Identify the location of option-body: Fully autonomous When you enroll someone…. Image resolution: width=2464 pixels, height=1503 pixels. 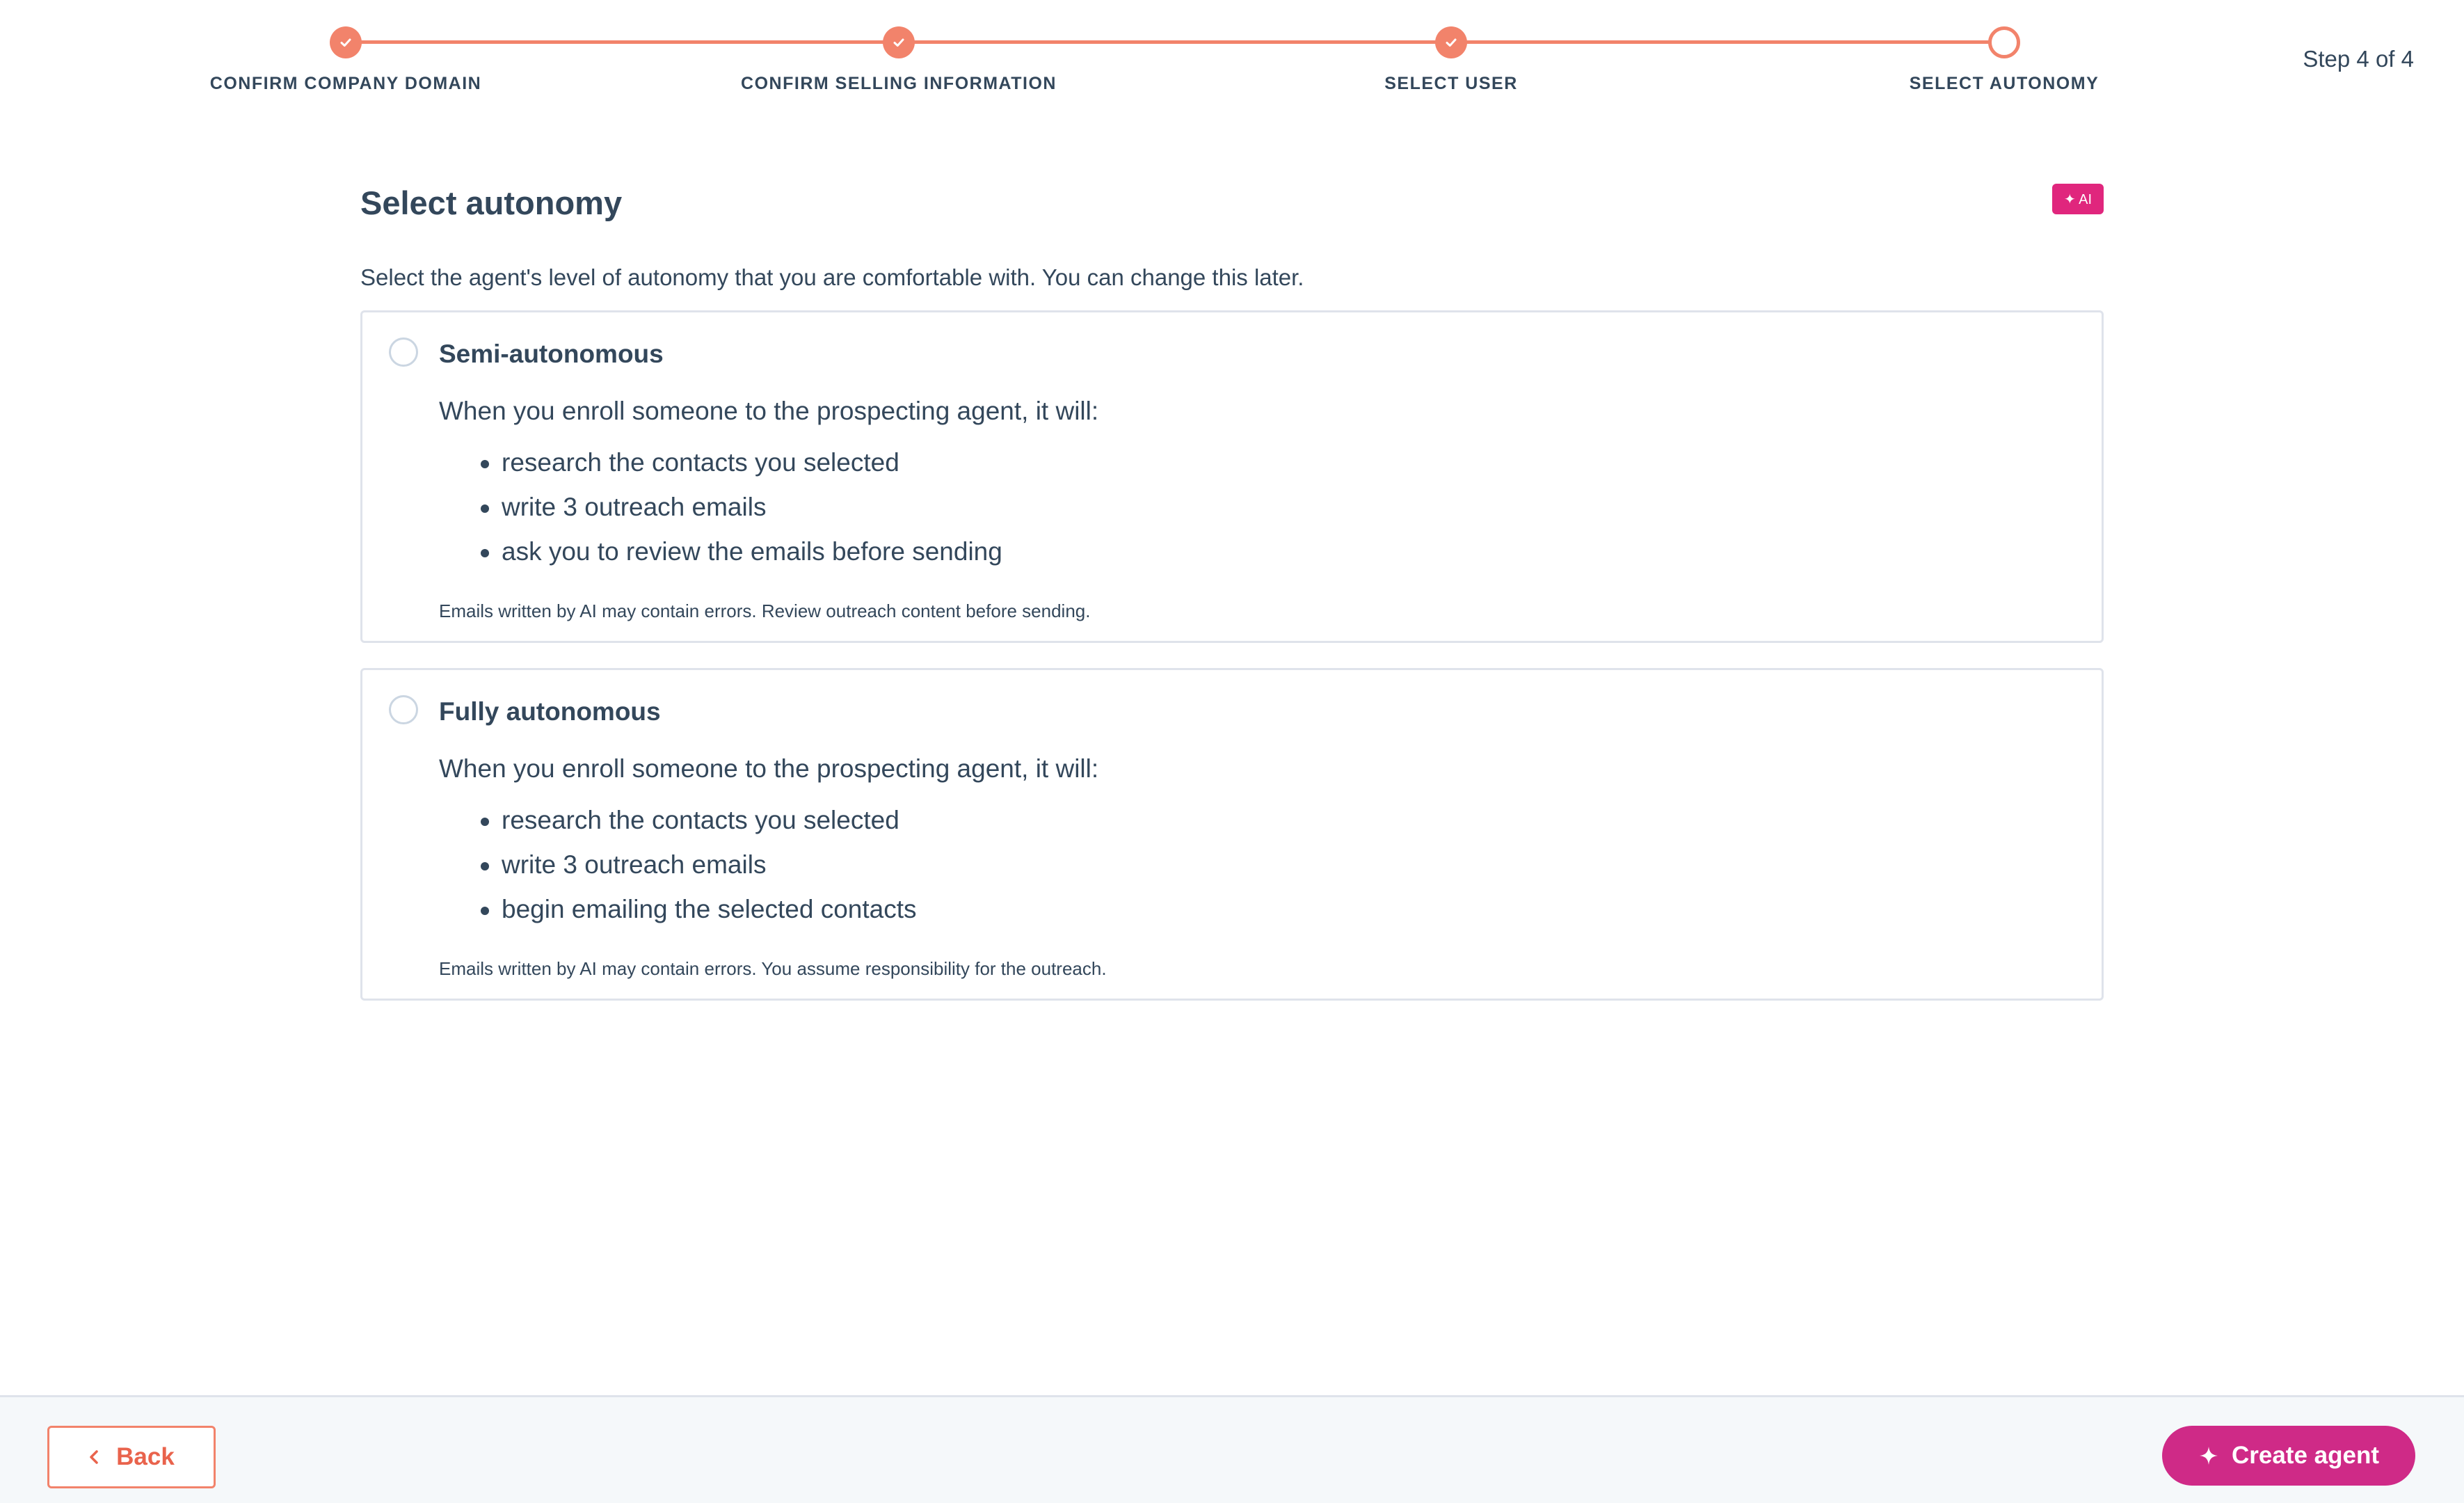
(1256, 838).